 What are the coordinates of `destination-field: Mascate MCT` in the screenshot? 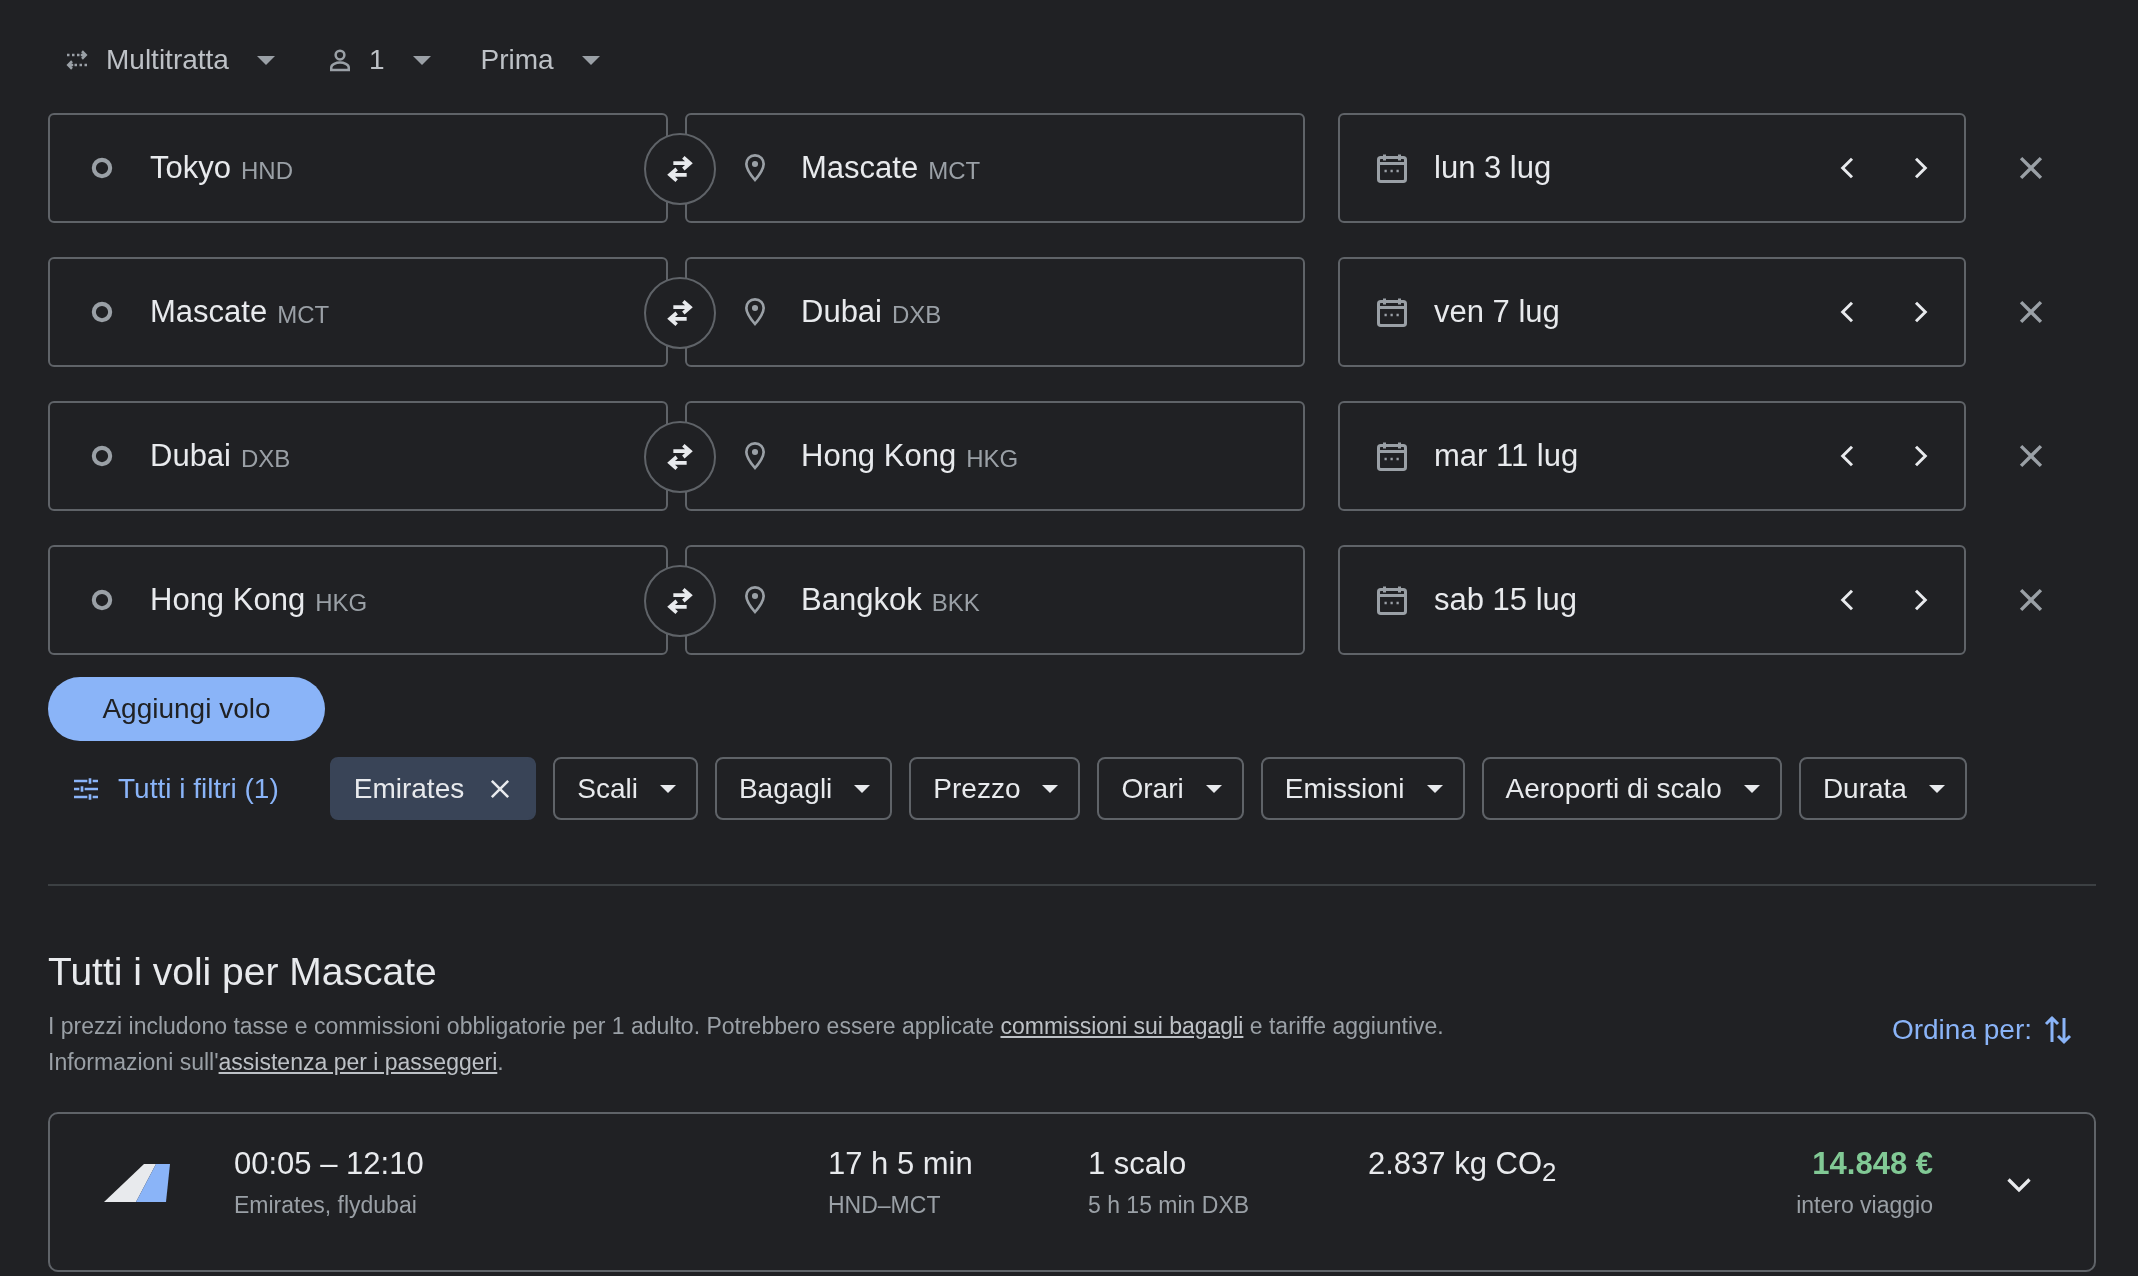 It's located at (995, 168).